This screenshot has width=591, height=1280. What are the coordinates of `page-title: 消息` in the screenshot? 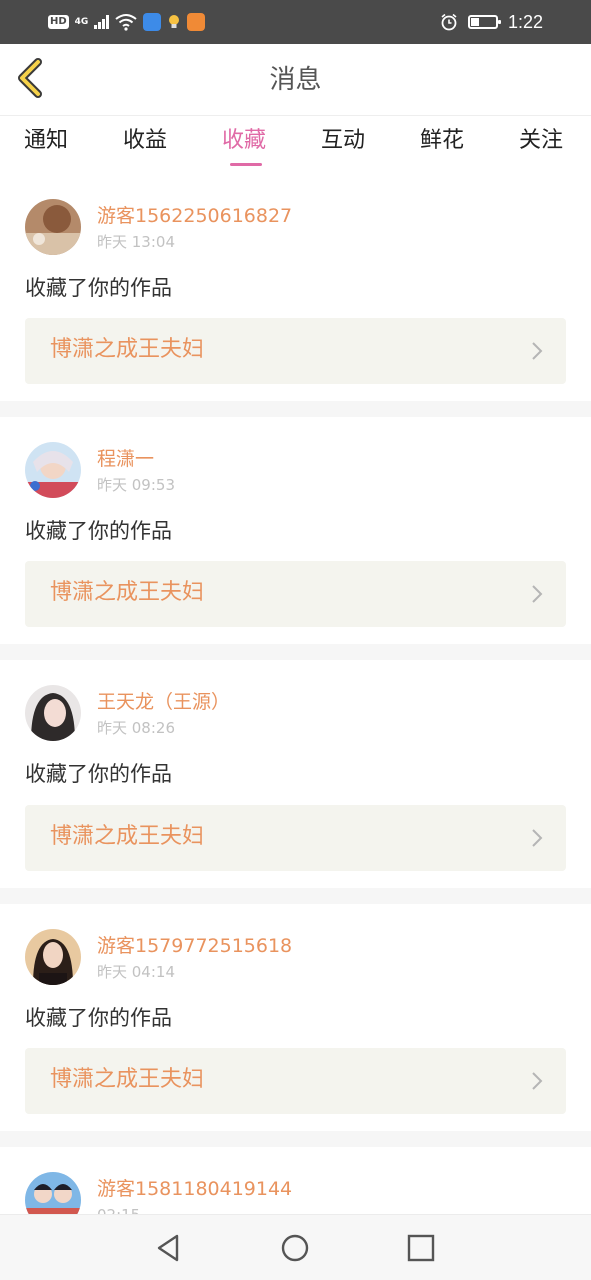 It's located at (295, 80).